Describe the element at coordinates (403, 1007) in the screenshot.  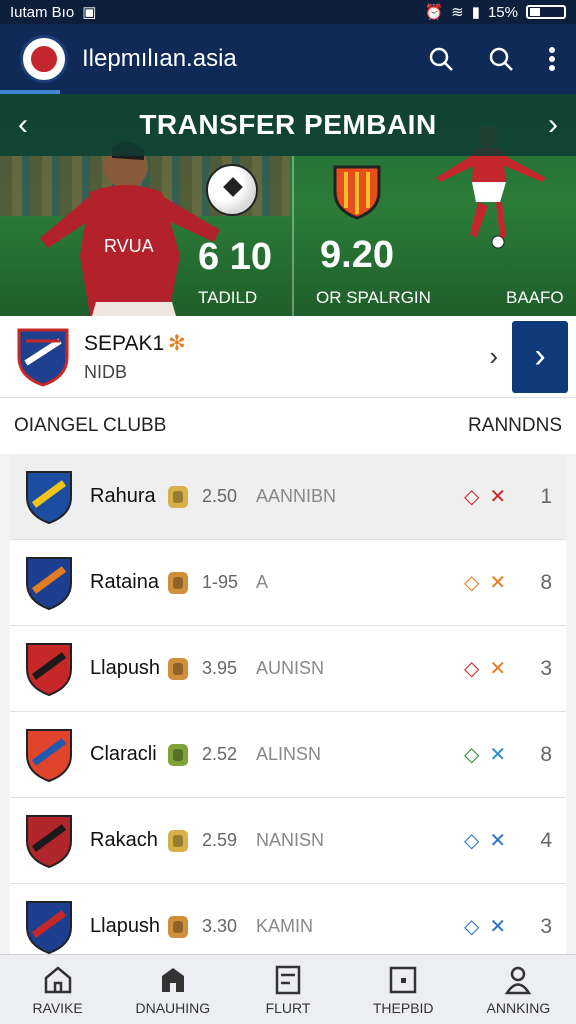
I see `nav-label: THEPBID` at that location.